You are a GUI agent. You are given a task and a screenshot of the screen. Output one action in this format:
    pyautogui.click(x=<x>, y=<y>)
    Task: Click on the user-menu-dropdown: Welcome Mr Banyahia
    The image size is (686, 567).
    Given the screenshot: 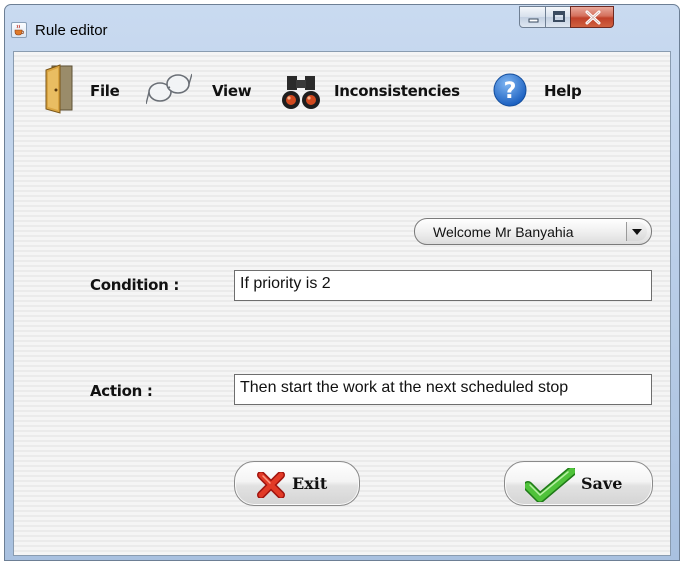 What is the action you would take?
    pyautogui.click(x=533, y=231)
    